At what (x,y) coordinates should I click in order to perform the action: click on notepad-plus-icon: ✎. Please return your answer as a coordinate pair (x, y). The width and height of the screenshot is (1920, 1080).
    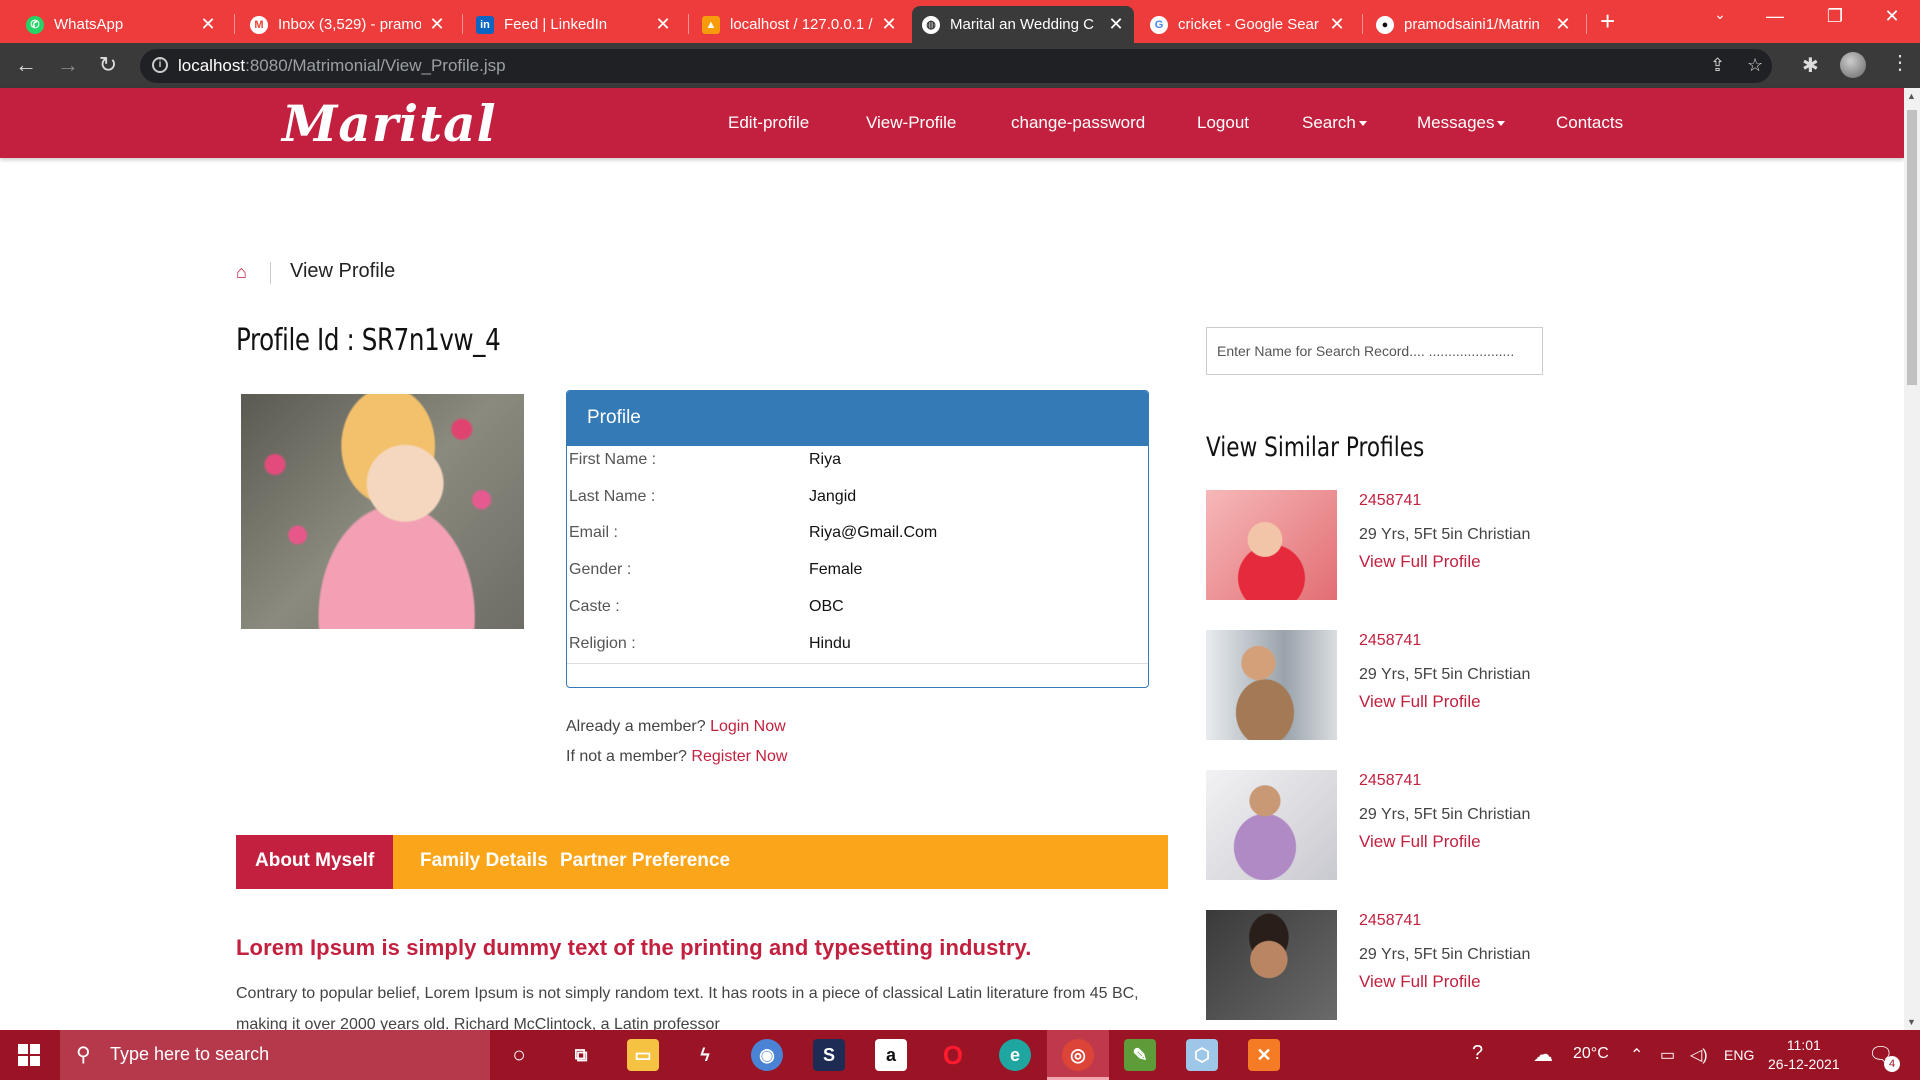
    Looking at the image, I should click on (1140, 1055).